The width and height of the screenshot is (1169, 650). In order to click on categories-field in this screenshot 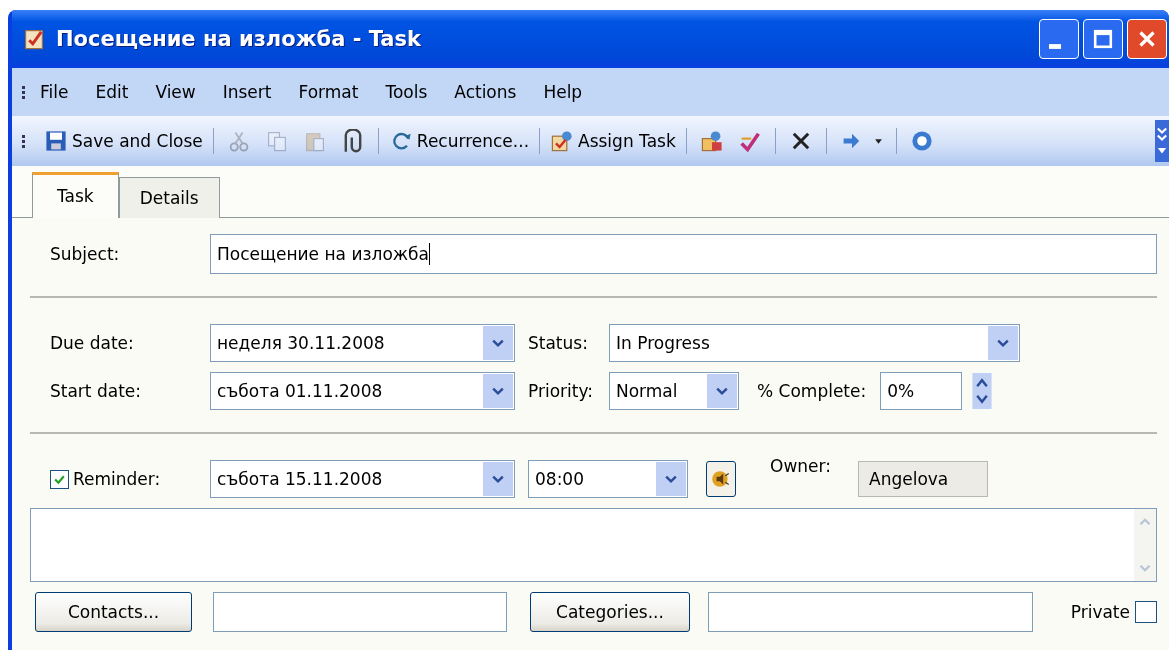, I will do `click(870, 612)`.